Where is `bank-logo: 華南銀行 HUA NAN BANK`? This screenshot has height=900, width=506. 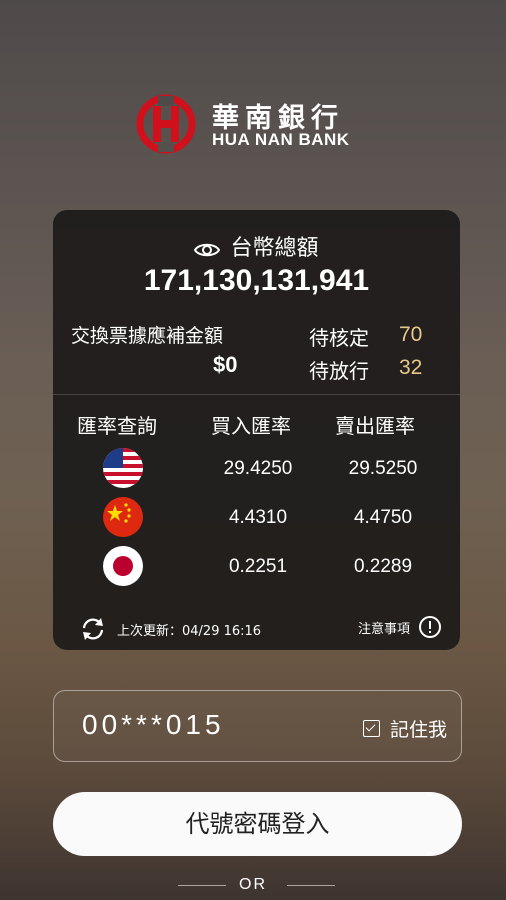 bank-logo: 華南銀行 HUA NAN BANK is located at coordinates (252, 125).